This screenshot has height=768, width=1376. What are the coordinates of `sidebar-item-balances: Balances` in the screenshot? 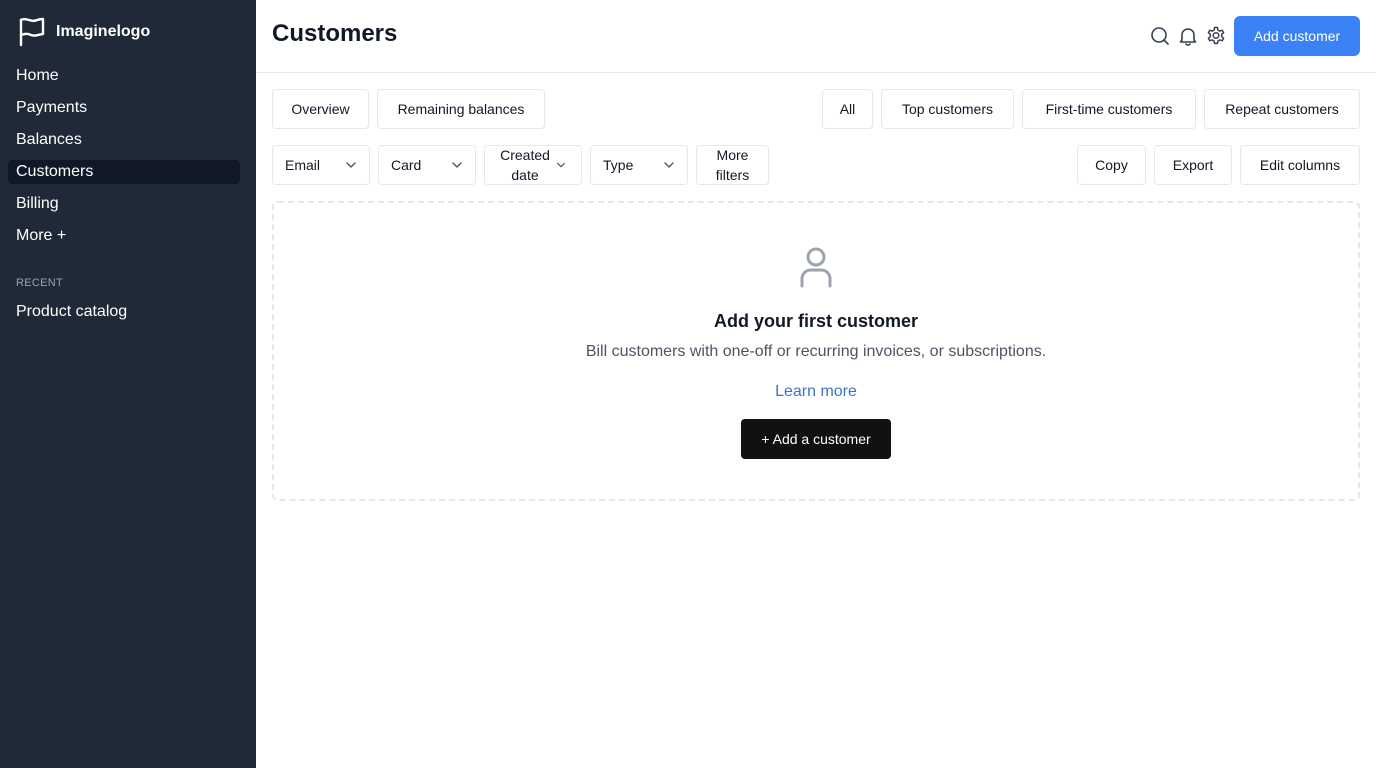 It's located at (124, 140).